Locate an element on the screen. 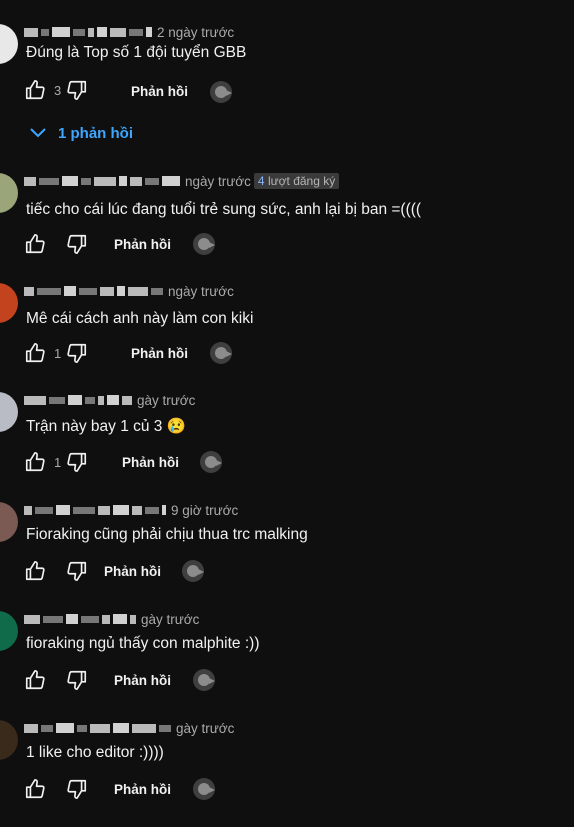 This screenshot has width=574, height=827. view-replies-button: 1 phản hồi is located at coordinates (81, 133).